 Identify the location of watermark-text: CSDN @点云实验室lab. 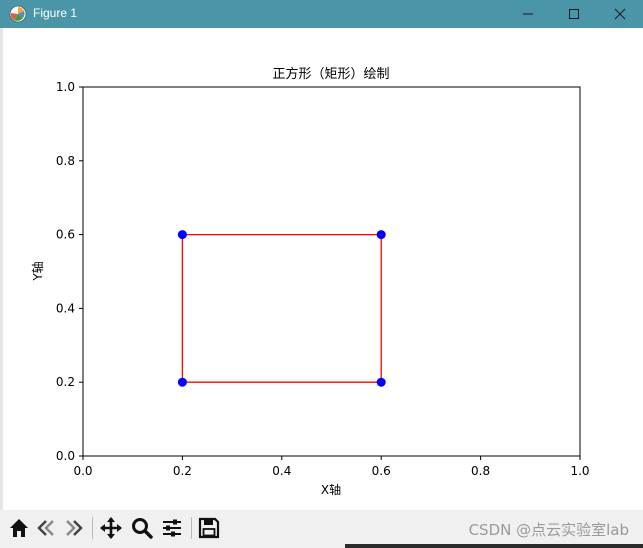
(548, 530).